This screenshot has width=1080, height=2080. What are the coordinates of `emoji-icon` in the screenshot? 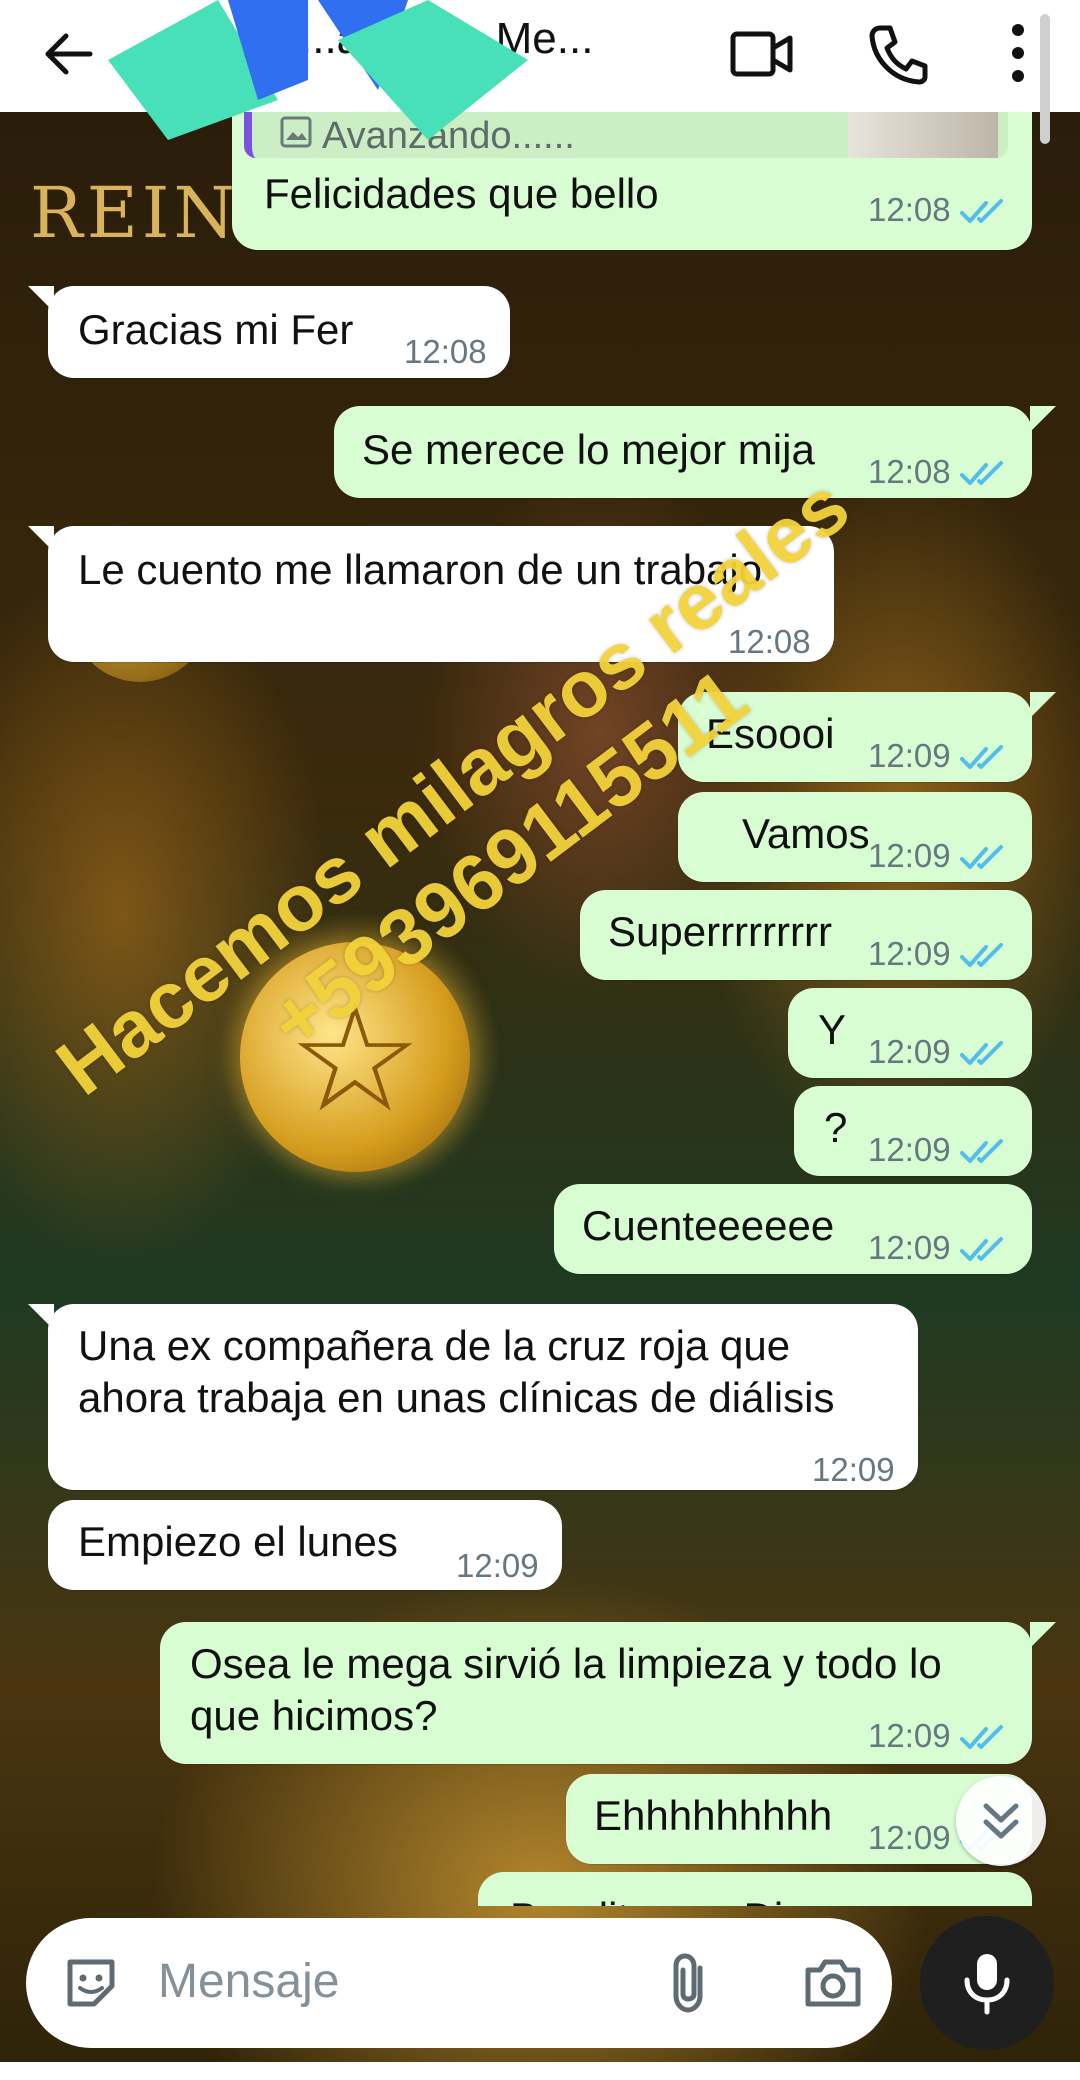 It's located at (91, 1983).